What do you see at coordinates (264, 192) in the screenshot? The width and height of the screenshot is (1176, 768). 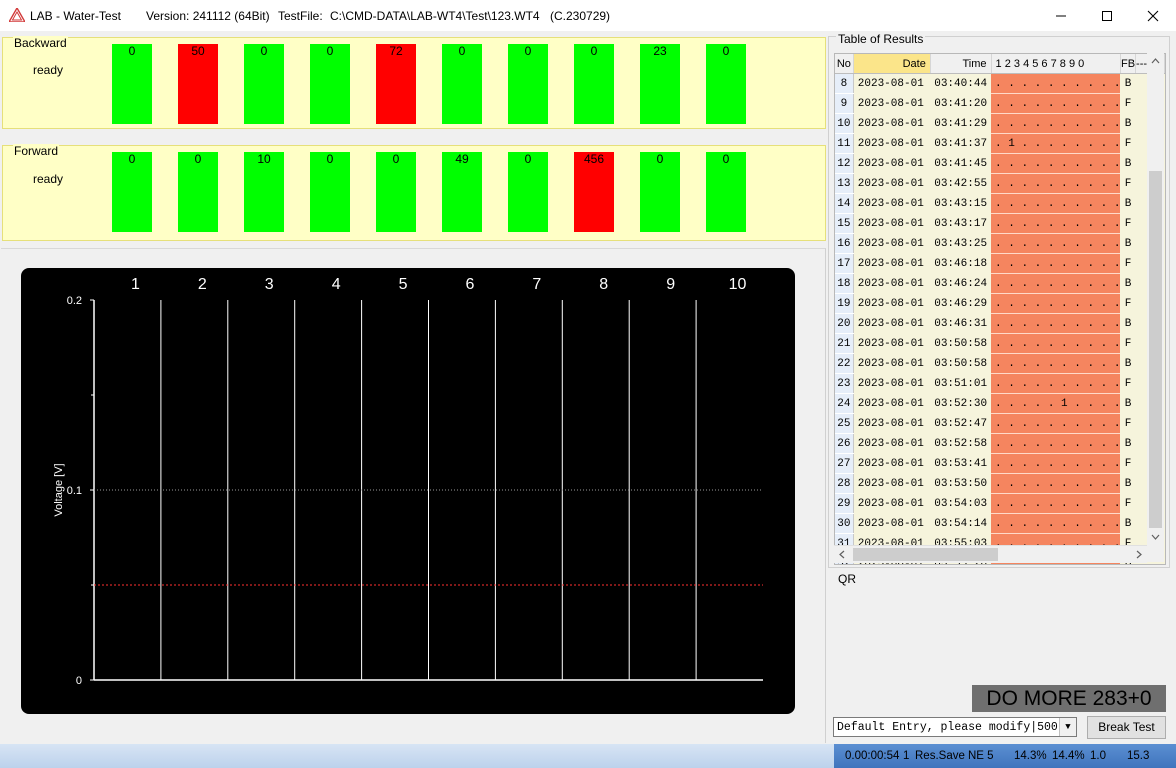 I see `forward-meter-3: 10` at bounding box center [264, 192].